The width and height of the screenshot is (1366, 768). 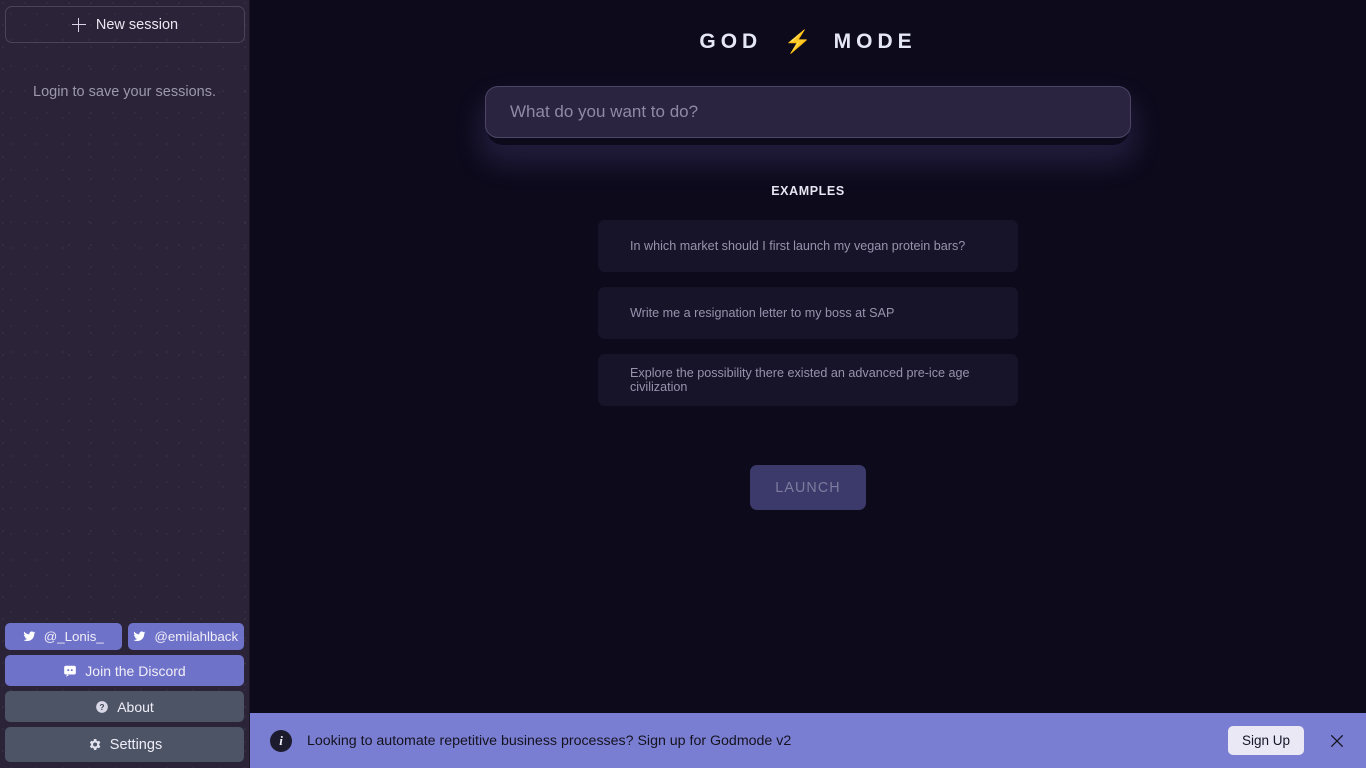 I want to click on info-icon: i, so click(x=281, y=740).